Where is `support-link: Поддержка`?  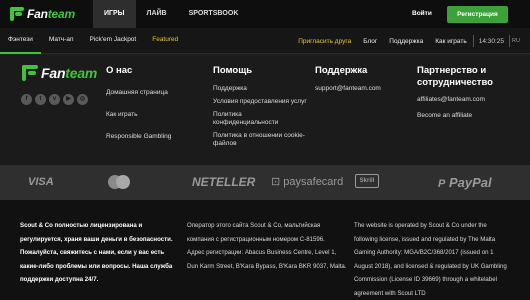 support-link: Поддержка is located at coordinates (406, 41).